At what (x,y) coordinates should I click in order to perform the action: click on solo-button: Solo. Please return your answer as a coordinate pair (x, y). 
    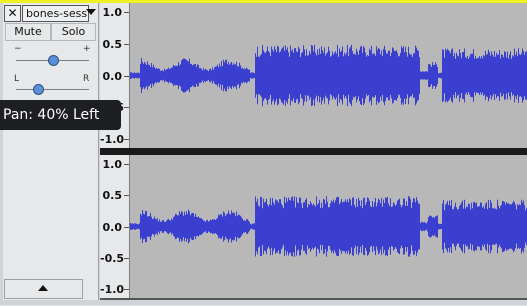
    Looking at the image, I should click on (73, 32).